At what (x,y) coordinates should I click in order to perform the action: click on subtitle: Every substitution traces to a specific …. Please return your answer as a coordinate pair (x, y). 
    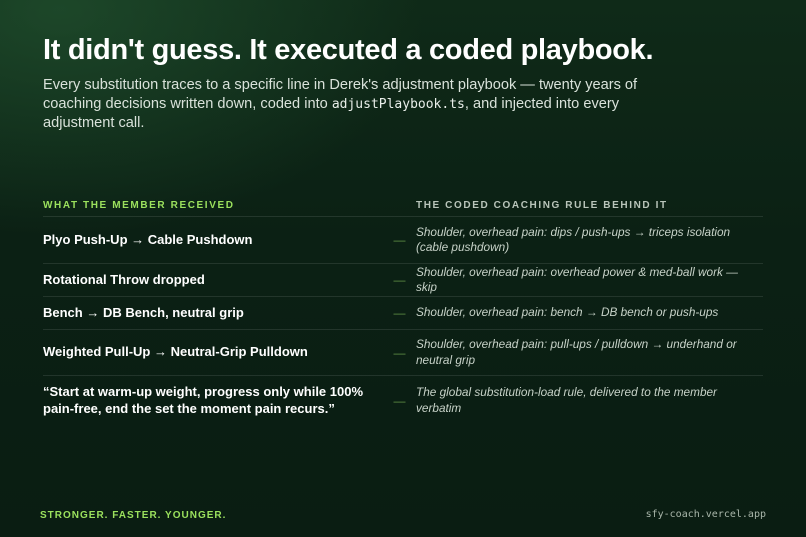
    Looking at the image, I should click on (343, 104).